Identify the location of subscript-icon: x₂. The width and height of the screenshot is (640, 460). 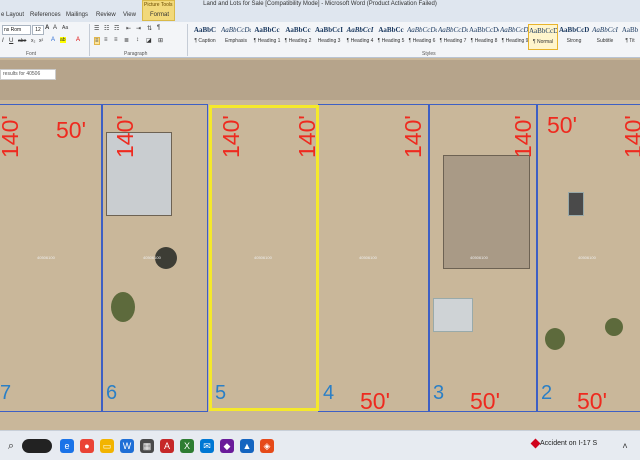
(33, 41).